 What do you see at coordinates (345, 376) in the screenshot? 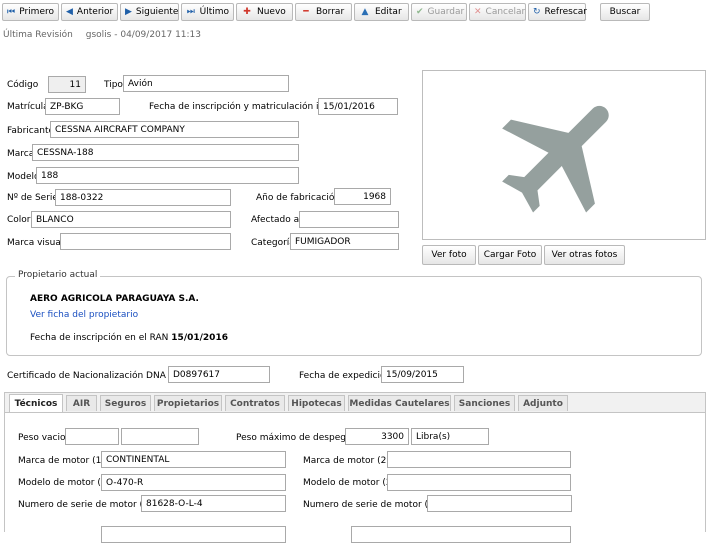
I see `expedicion-label: Fecha de expedición` at bounding box center [345, 376].